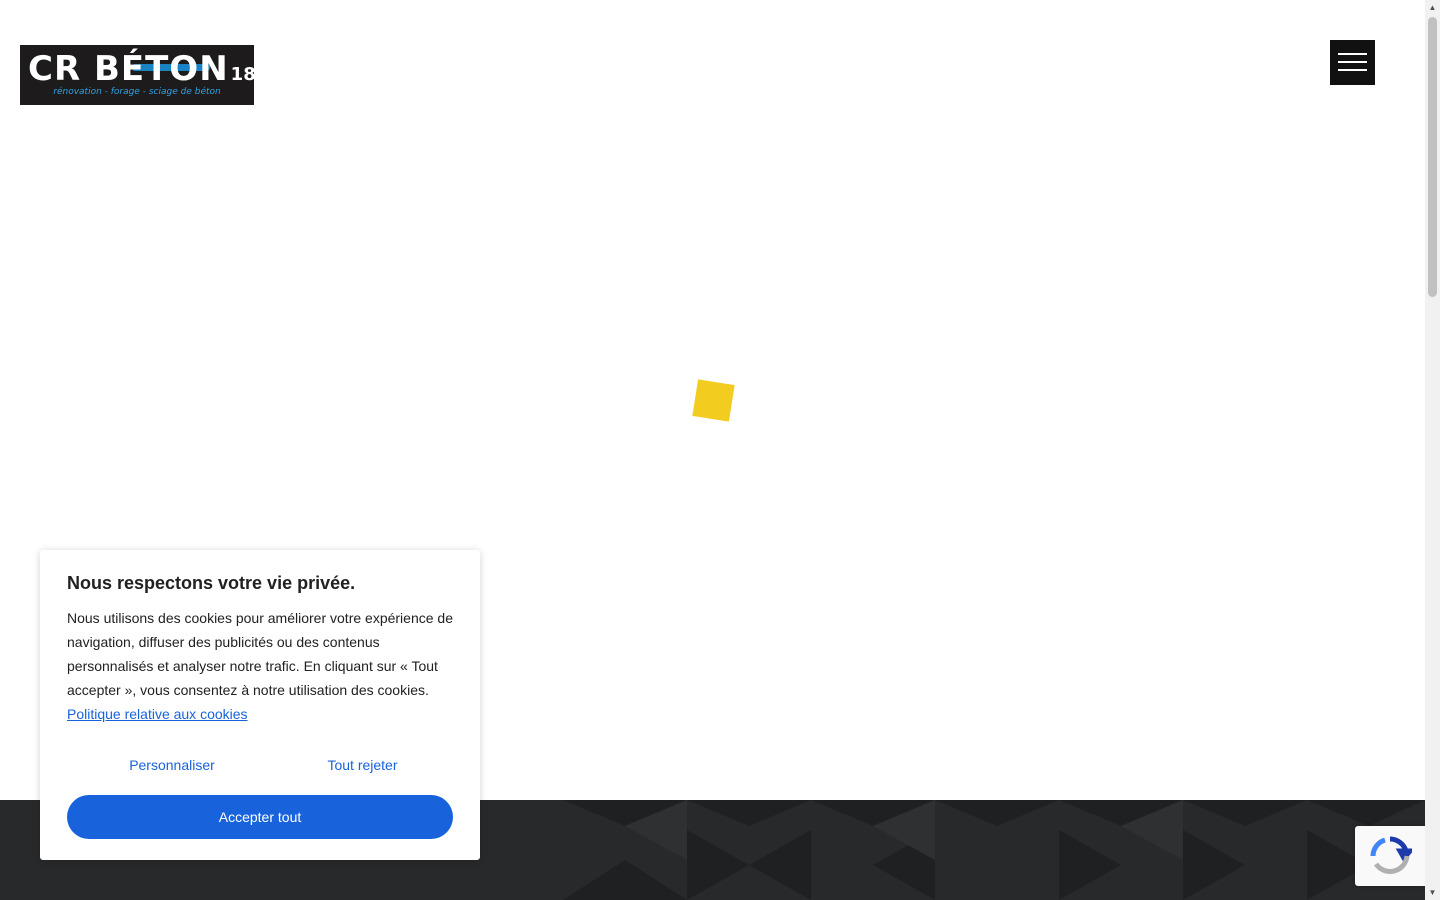 The image size is (1440, 900). I want to click on loading-spinner, so click(713, 400).